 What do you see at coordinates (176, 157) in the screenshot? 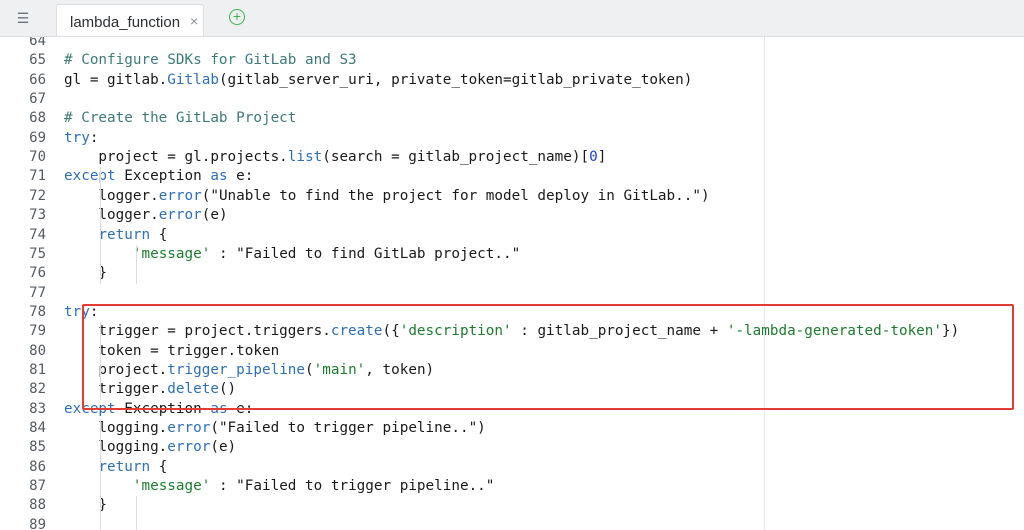
I see `code-token: project = gl.projects.` at bounding box center [176, 157].